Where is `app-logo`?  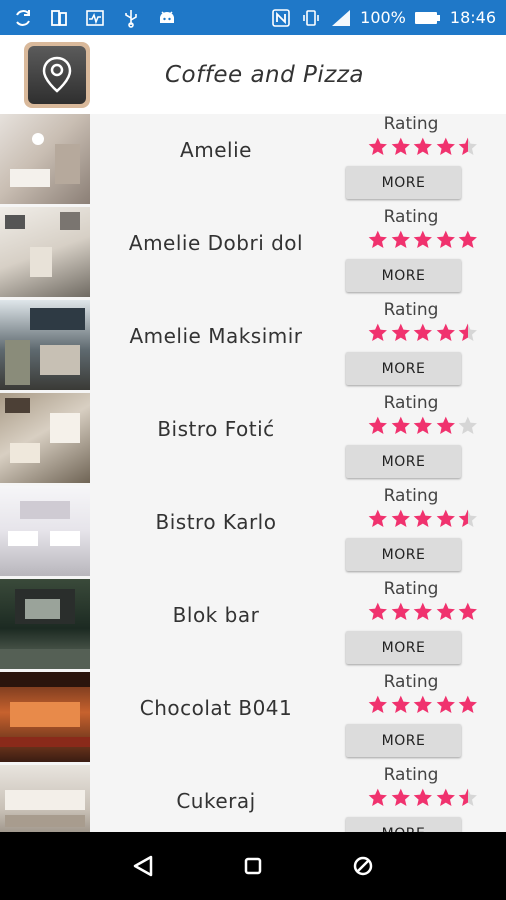 app-logo is located at coordinates (57, 74).